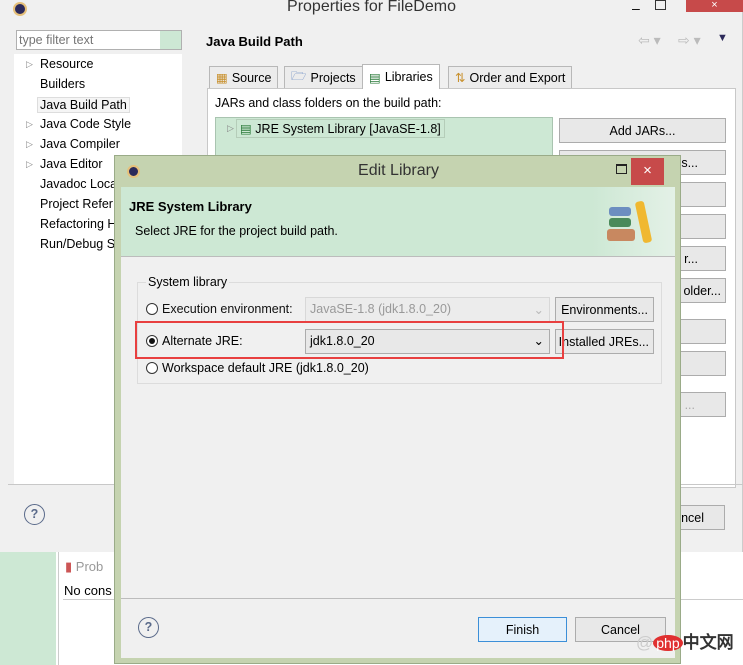 This screenshot has width=743, height=665. I want to click on tree-item: ▷ Java Compiler, so click(73, 144).